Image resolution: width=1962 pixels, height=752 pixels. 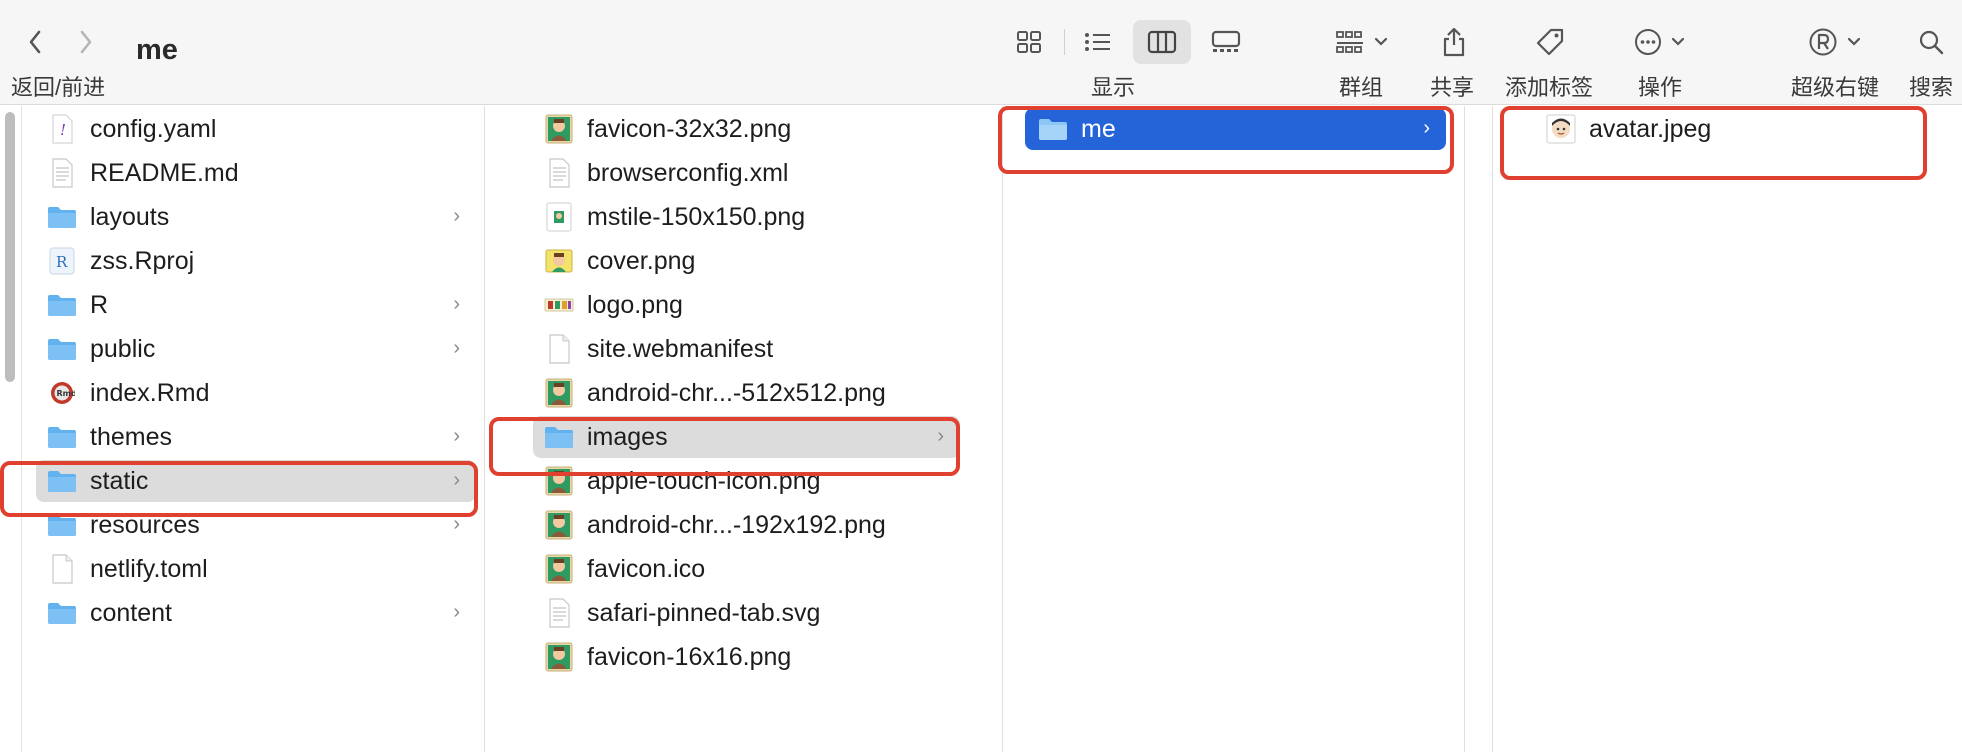 I want to click on column-view-button, so click(x=1162, y=42).